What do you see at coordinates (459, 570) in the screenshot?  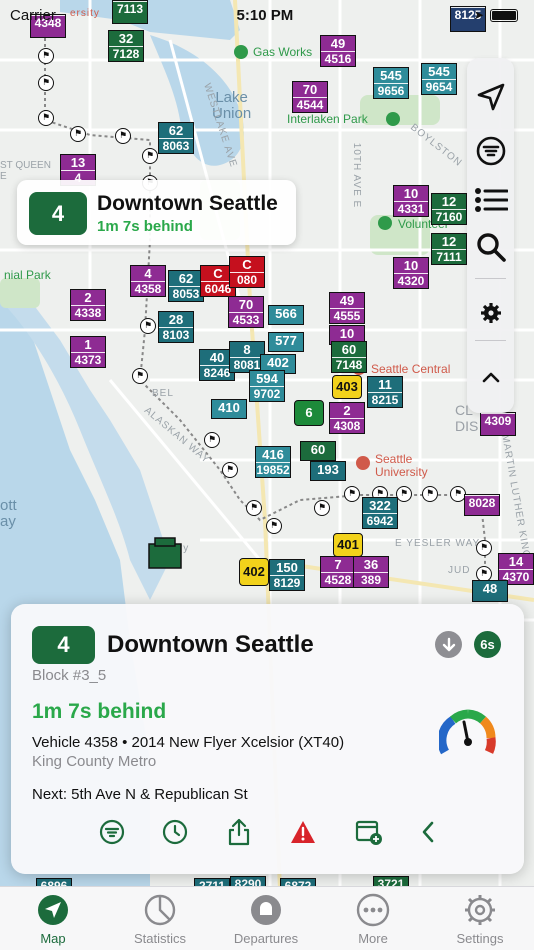 I see `map-label-jud: JUD` at bounding box center [459, 570].